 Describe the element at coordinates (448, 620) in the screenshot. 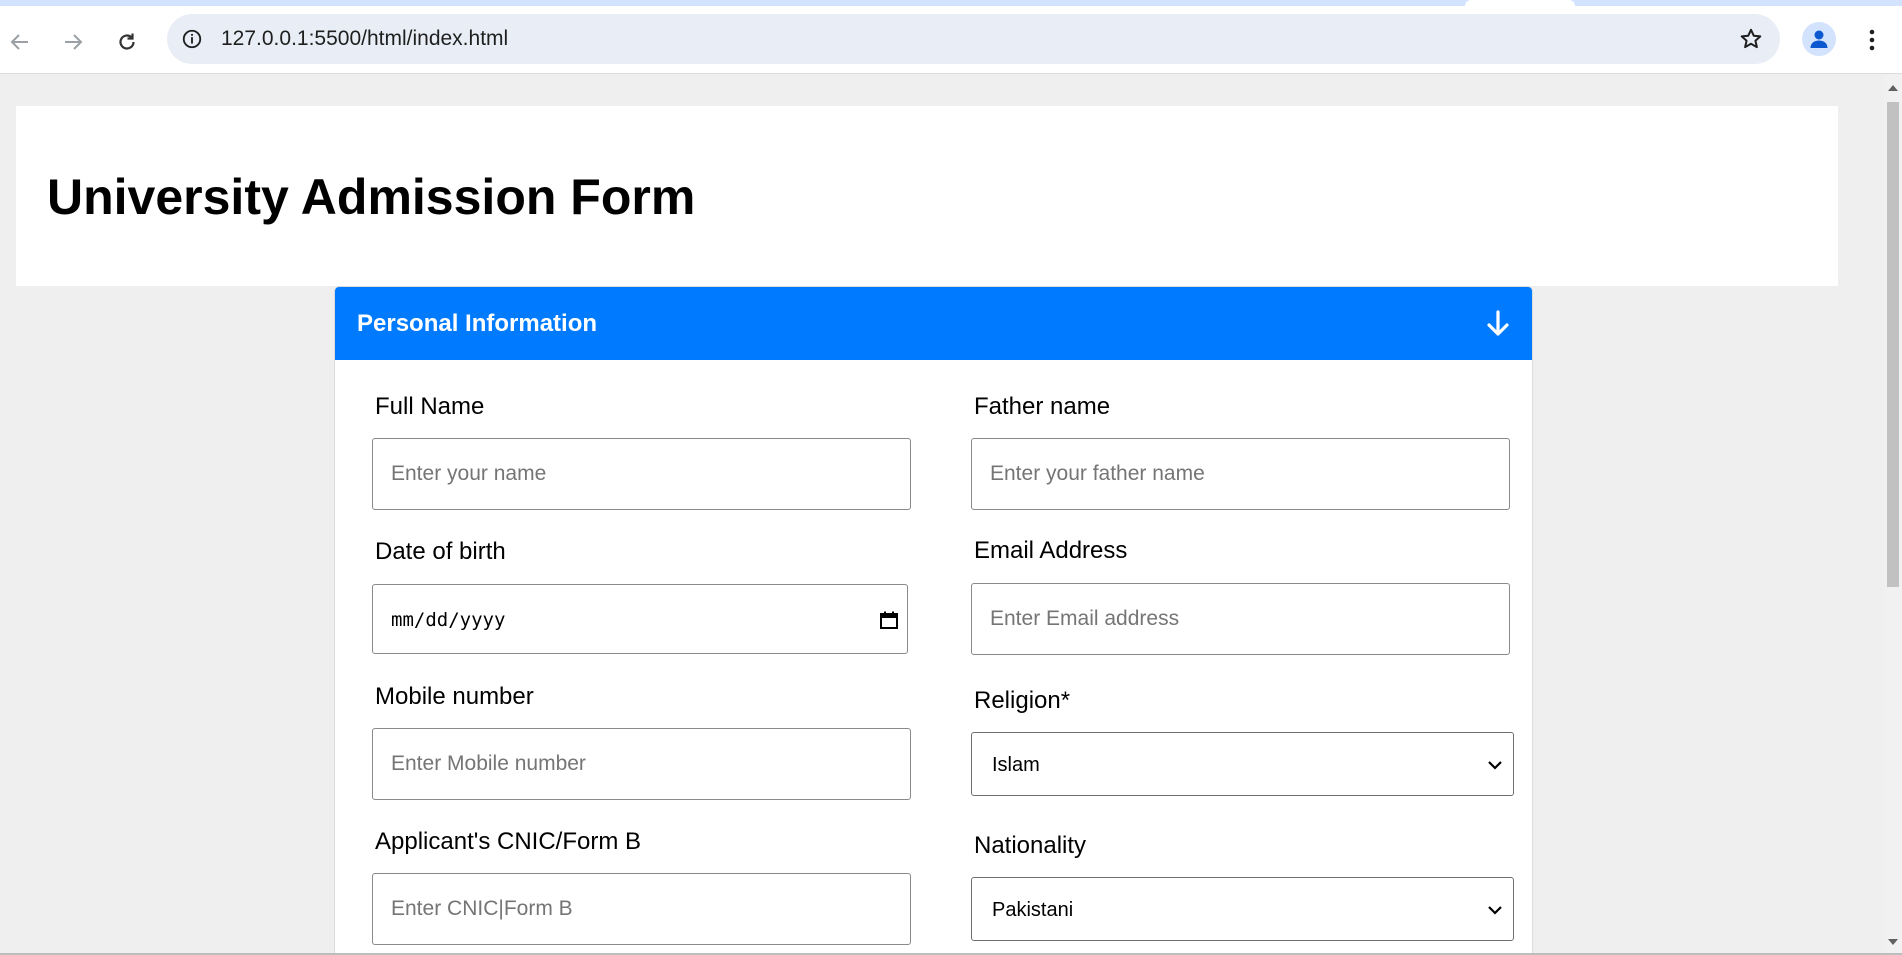

I see `dob-value: mm/dd/yyyy` at that location.